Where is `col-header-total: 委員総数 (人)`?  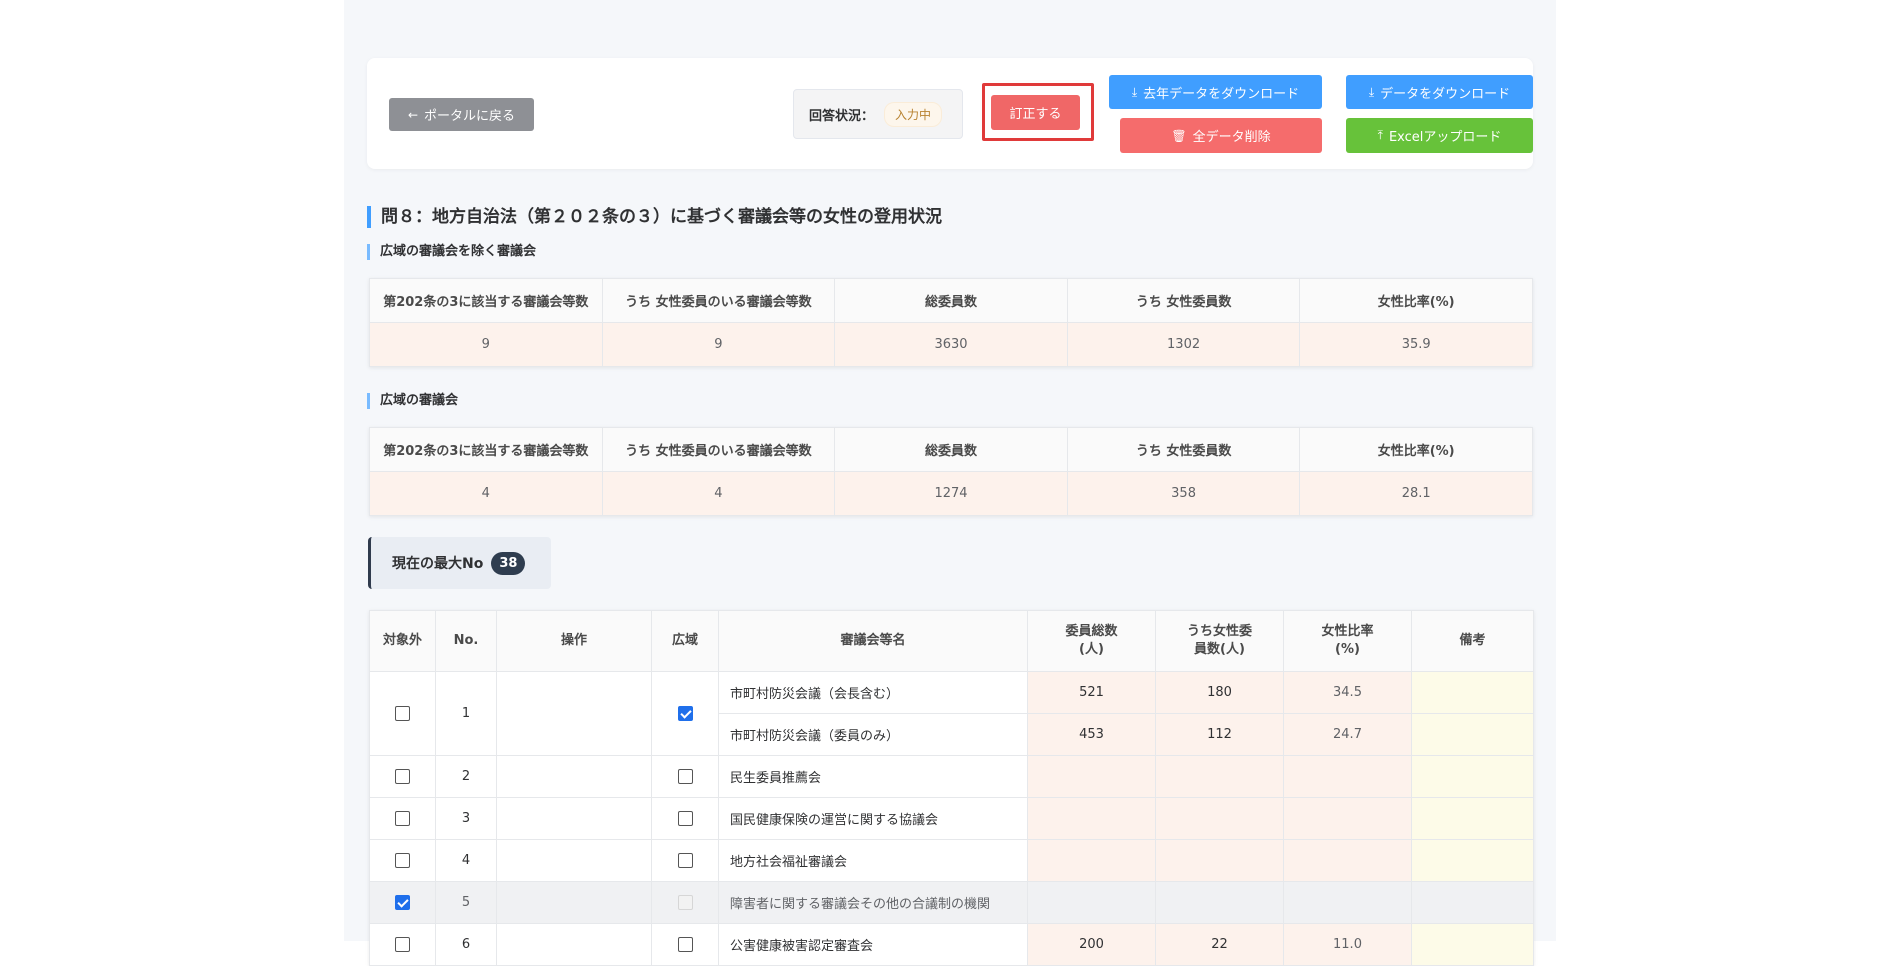 col-header-total: 委員総数 (人) is located at coordinates (1091, 641).